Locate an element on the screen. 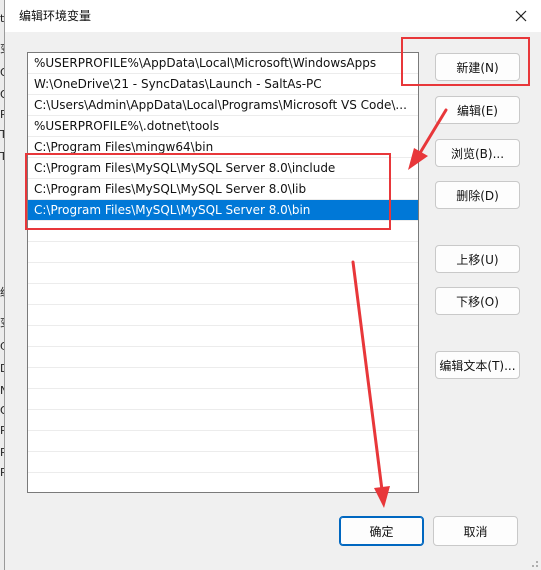 The image size is (541, 570). dialog-title: 编辑环境变量 is located at coordinates (55, 16).